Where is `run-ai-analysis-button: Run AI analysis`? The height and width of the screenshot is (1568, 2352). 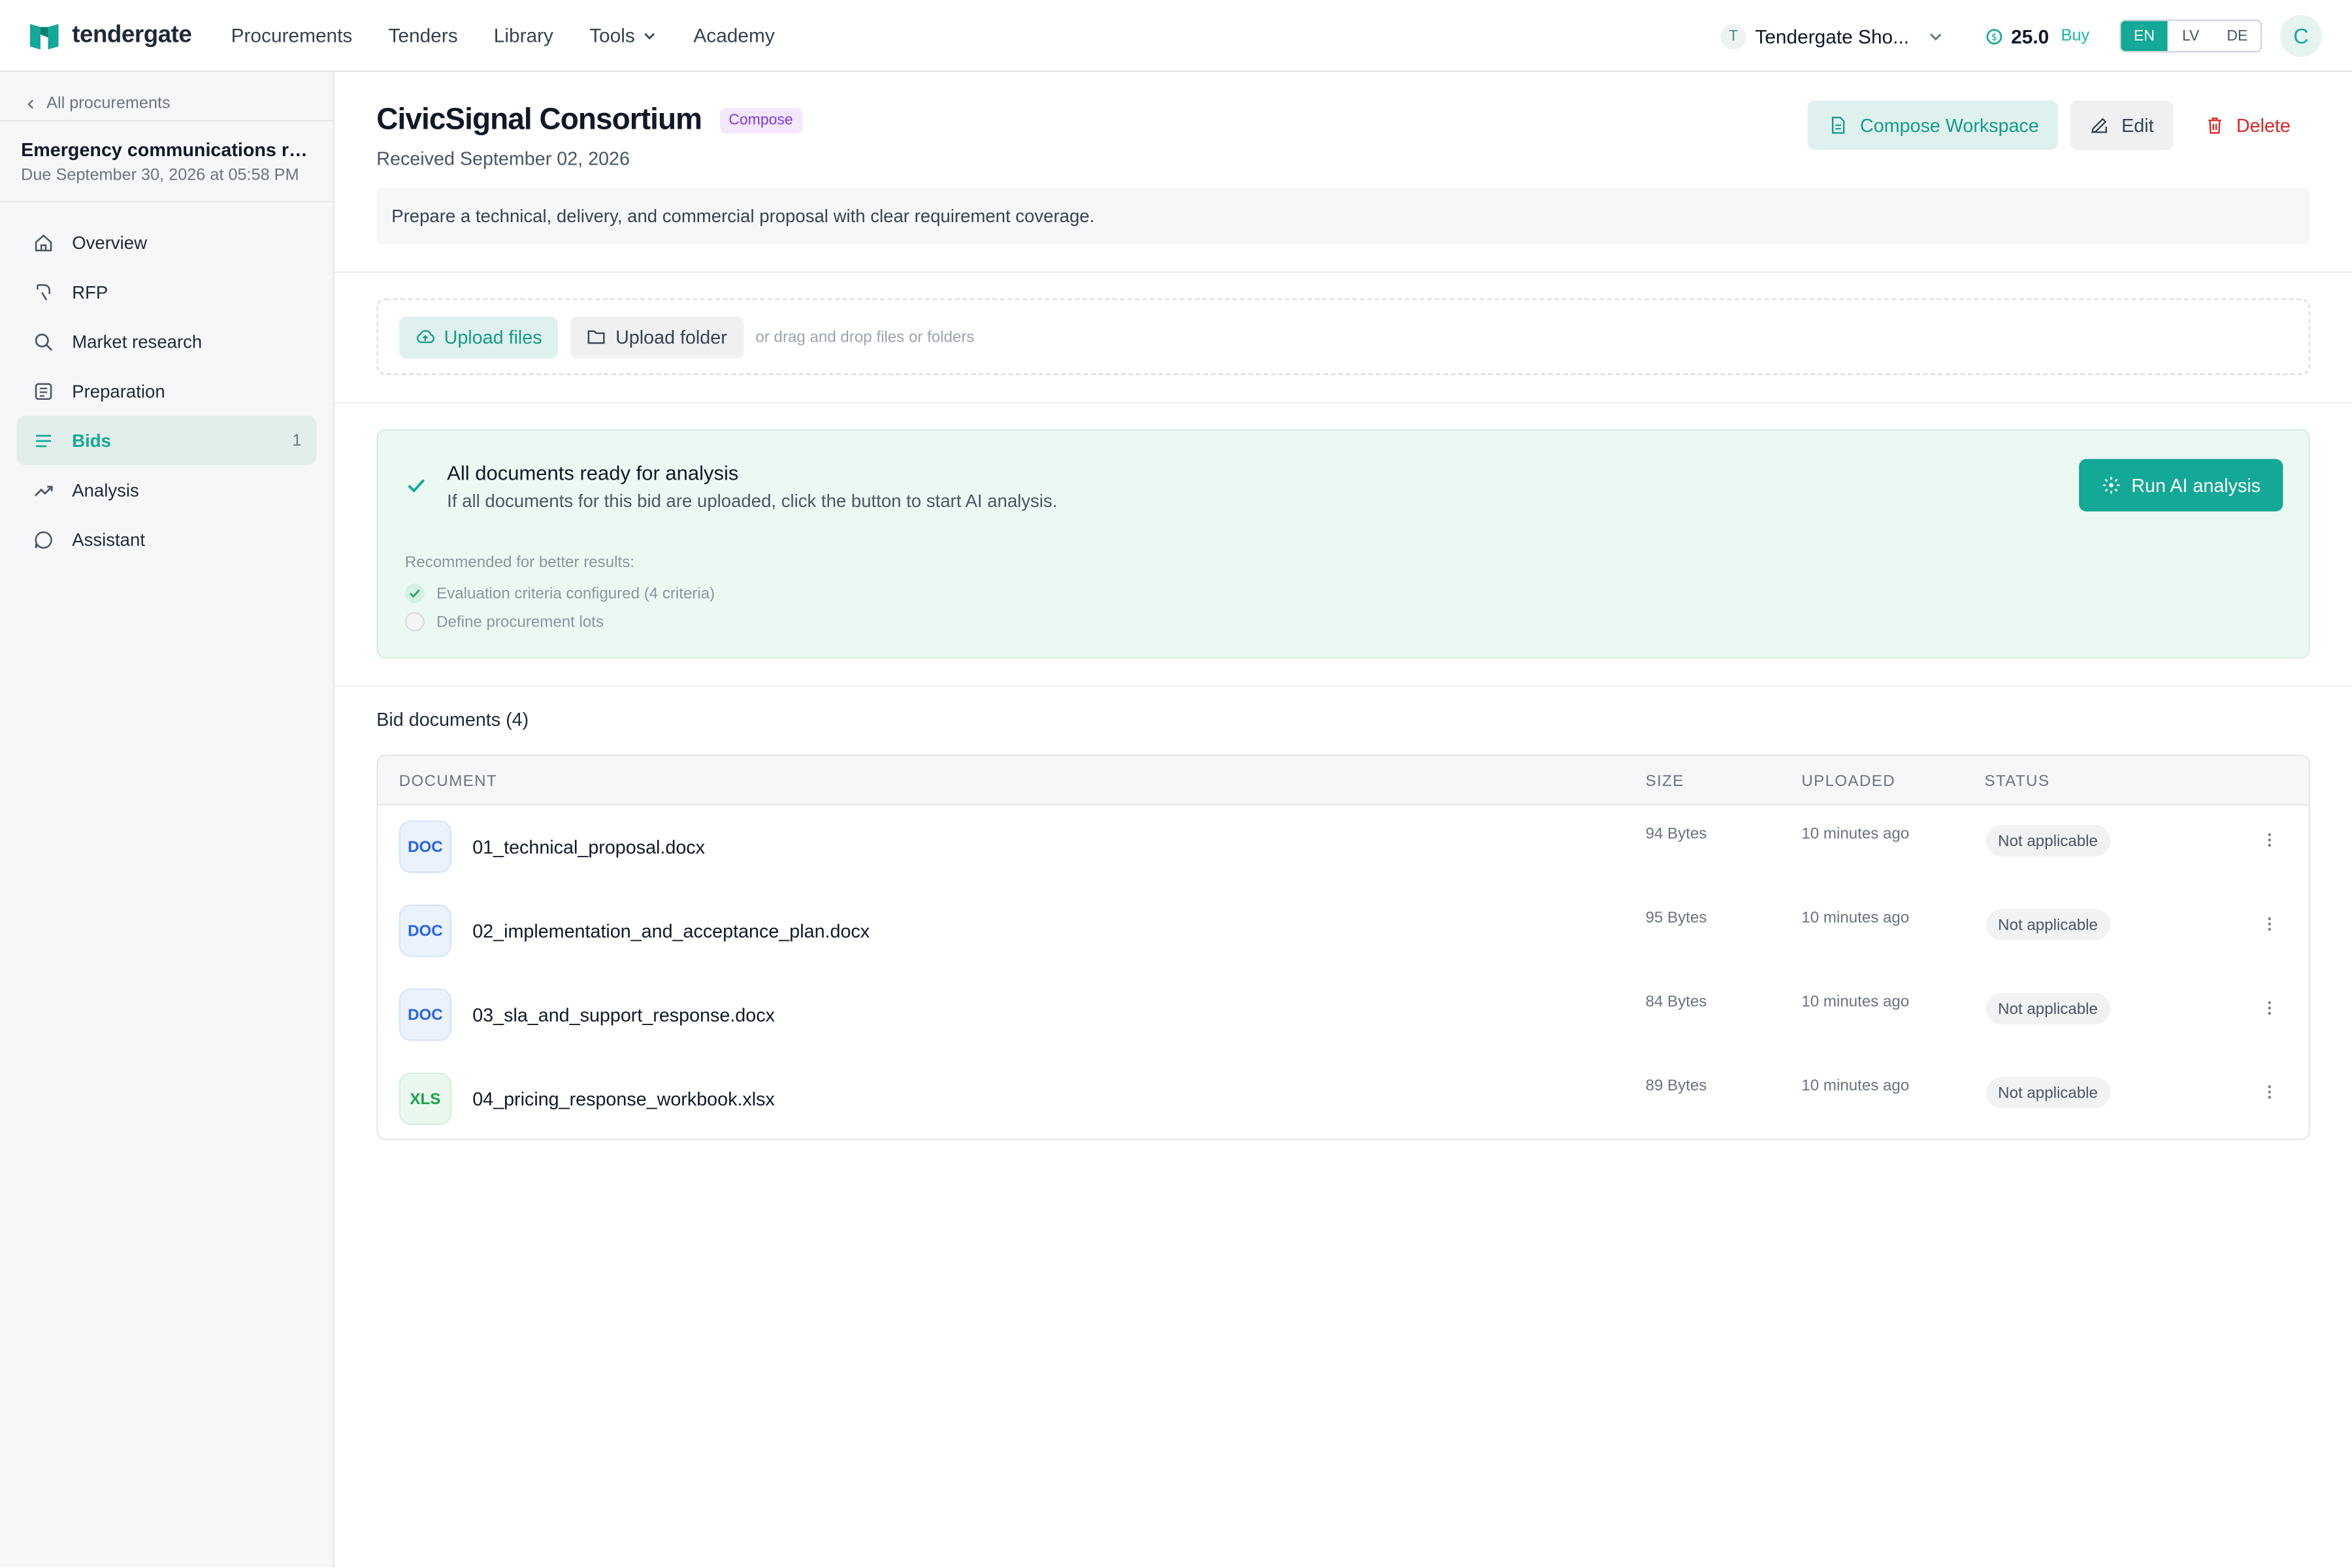 run-ai-analysis-button: Run AI analysis is located at coordinates (2181, 485).